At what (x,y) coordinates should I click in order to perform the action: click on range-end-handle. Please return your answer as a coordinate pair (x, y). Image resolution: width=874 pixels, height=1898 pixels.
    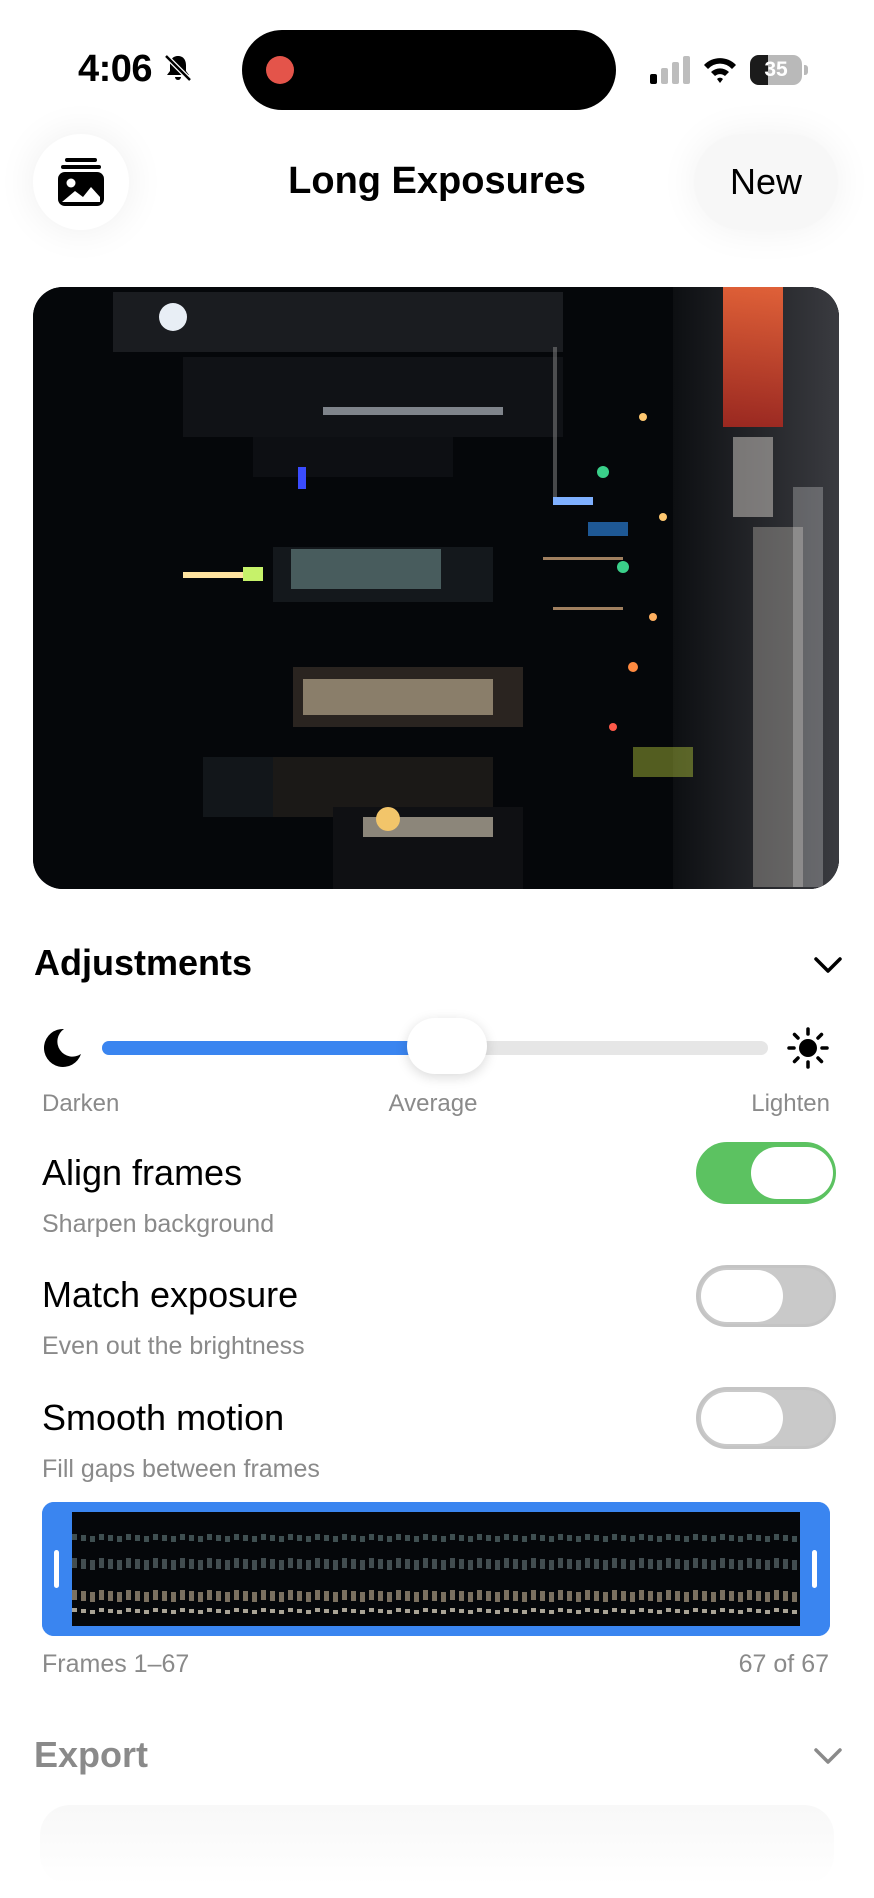
    Looking at the image, I should click on (815, 1569).